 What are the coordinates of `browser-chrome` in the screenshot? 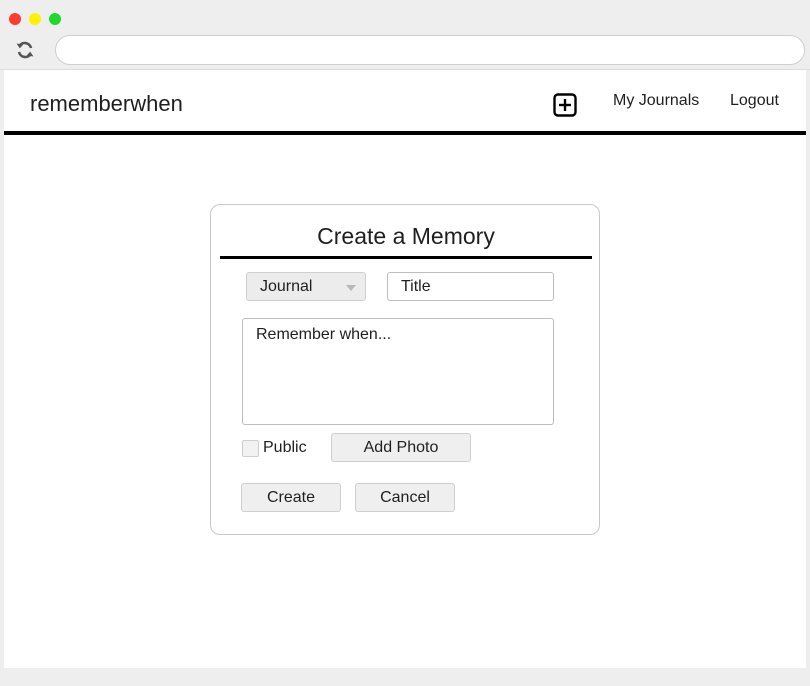 It's located at (405, 35).